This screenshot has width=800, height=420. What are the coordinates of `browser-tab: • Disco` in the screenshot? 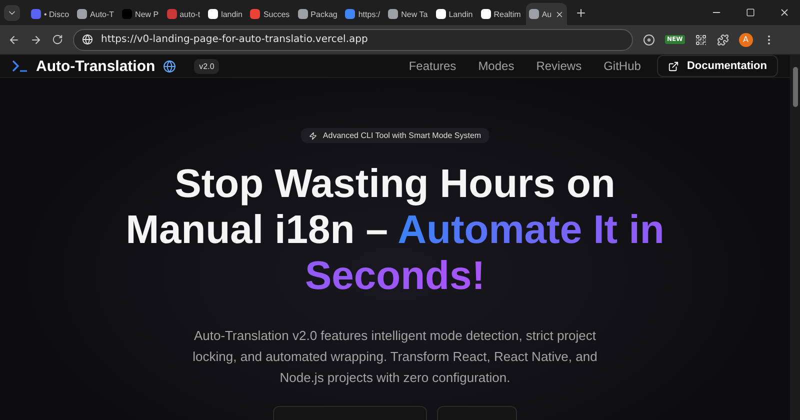 It's located at (50, 14).